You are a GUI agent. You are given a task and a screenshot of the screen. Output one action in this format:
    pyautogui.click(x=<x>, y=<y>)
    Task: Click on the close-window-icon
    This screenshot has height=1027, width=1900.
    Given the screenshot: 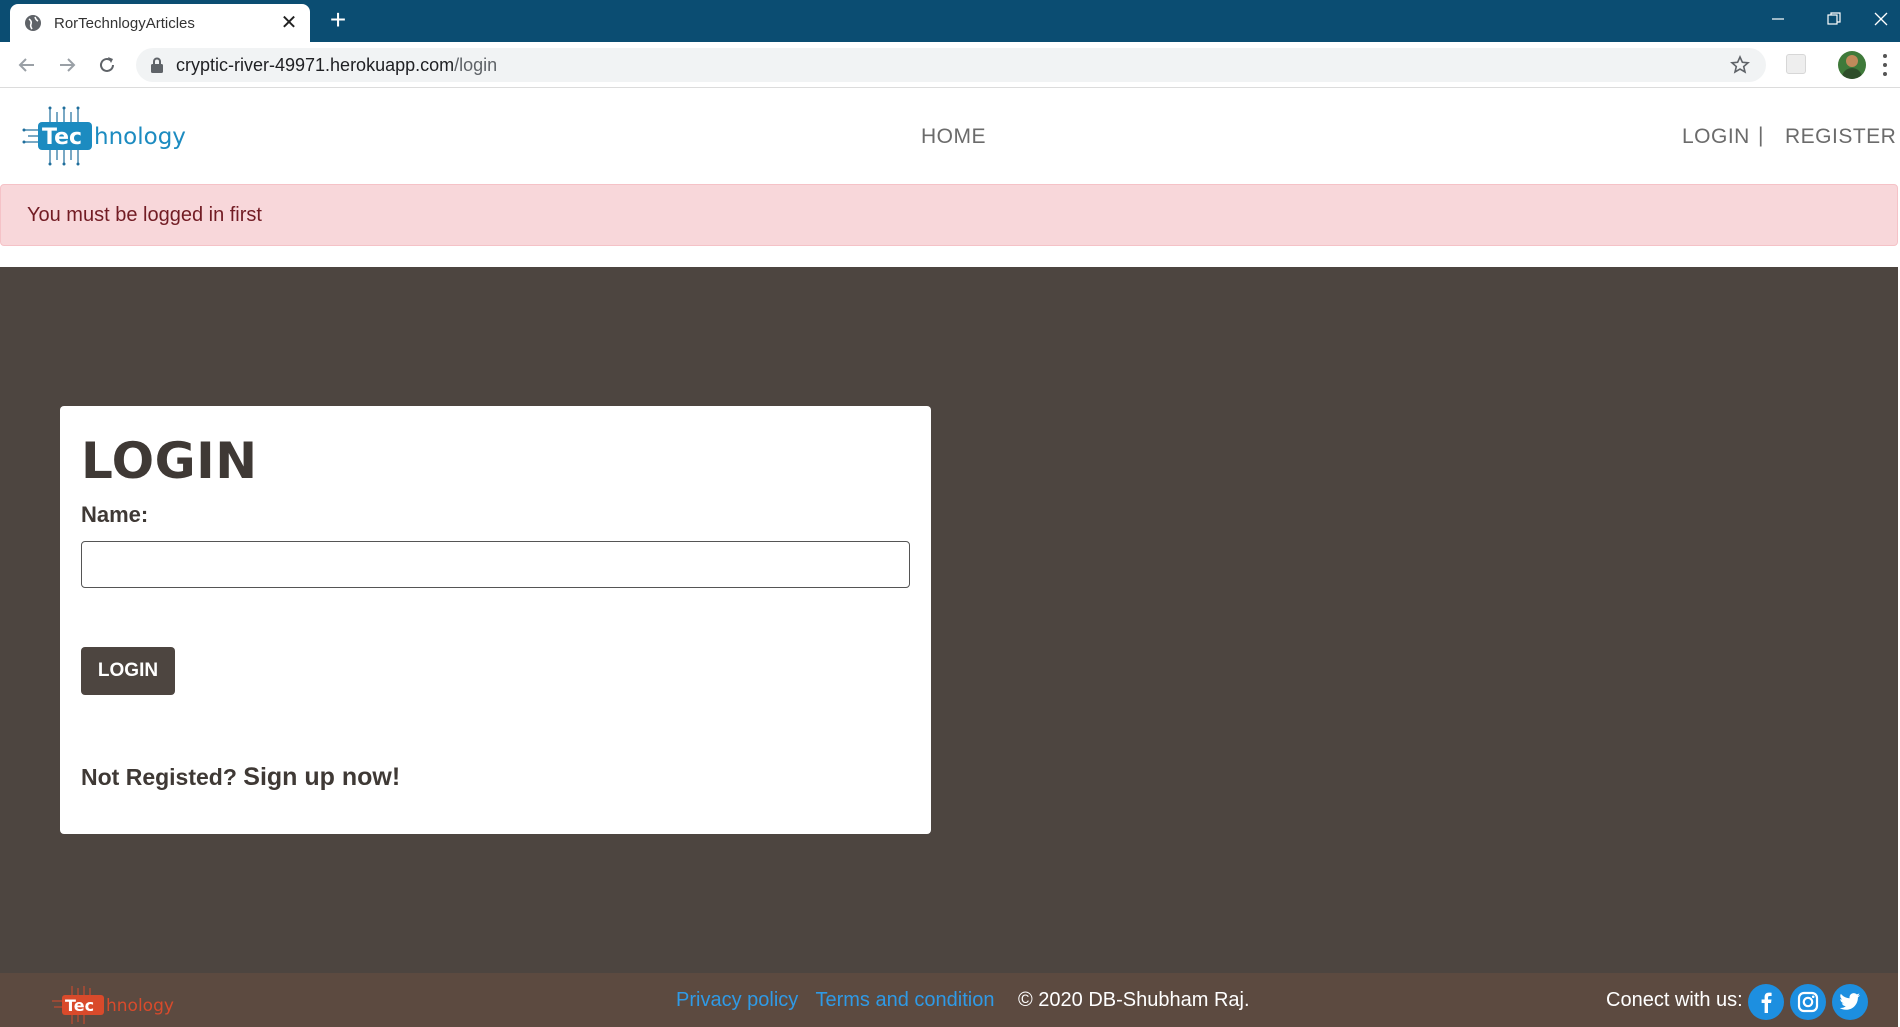 What is the action you would take?
    pyautogui.click(x=1881, y=19)
    